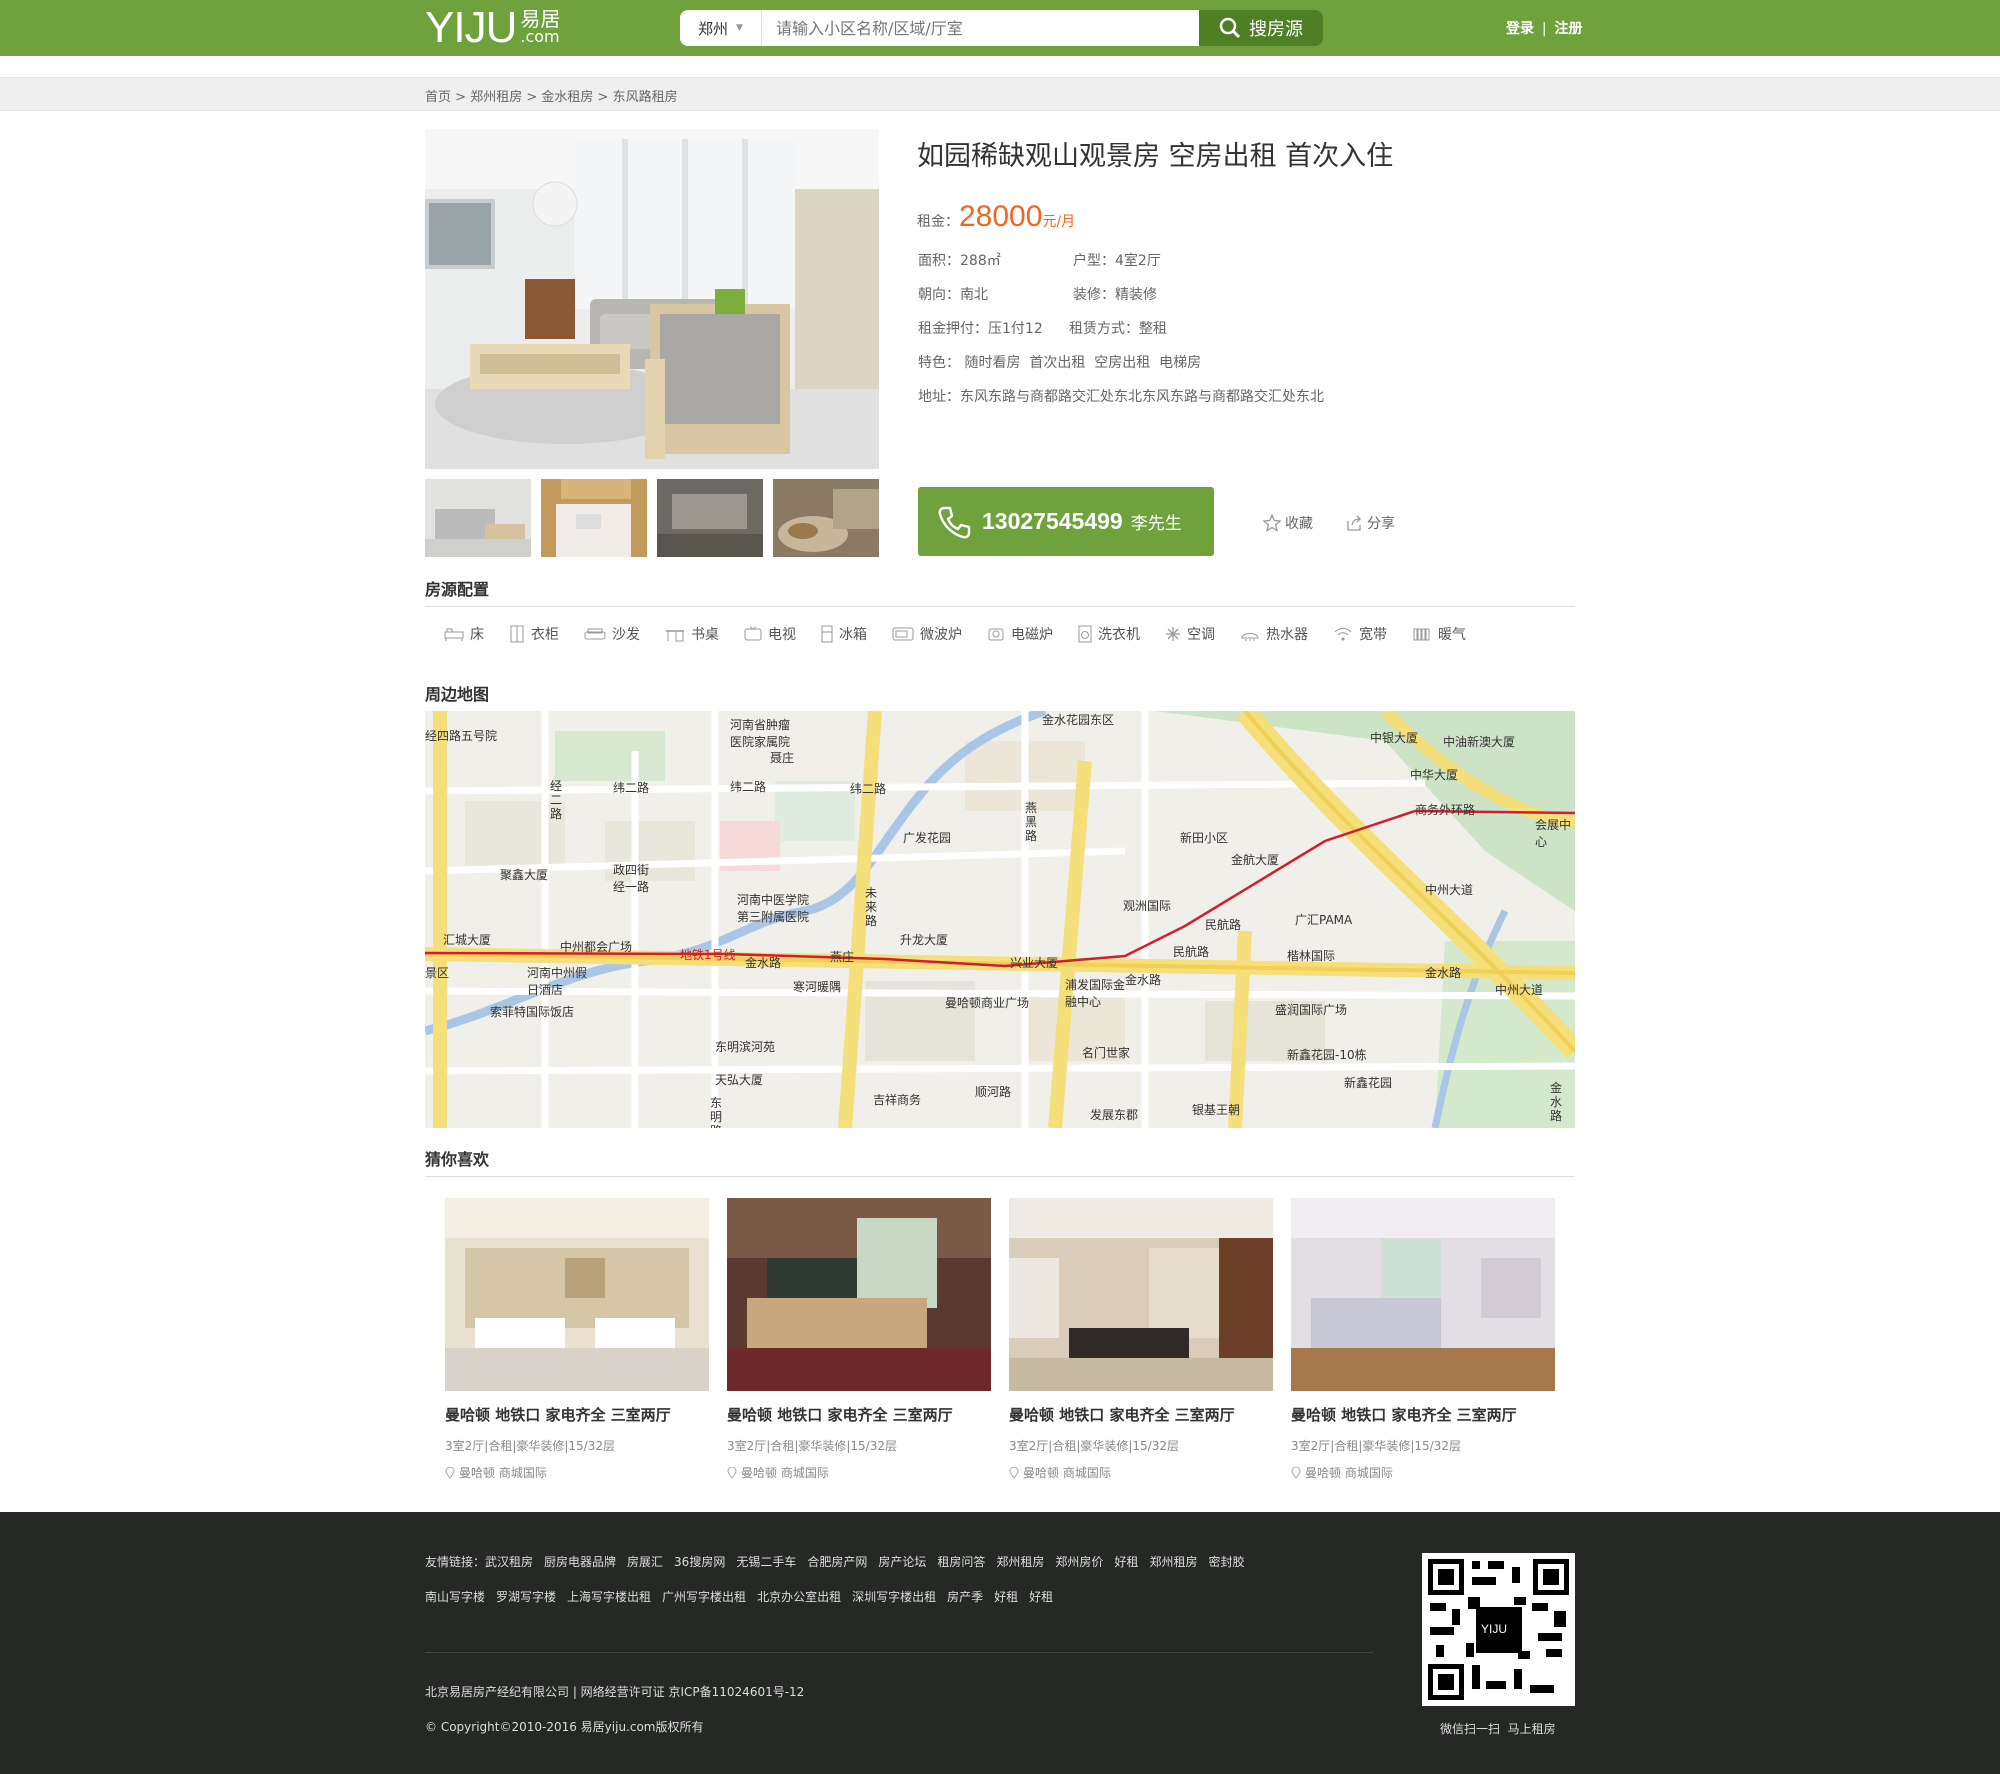  I want to click on breadcrumb-bar: 首页 > 郑州租房 > 金水租房 > 东风路租房, so click(1000, 94).